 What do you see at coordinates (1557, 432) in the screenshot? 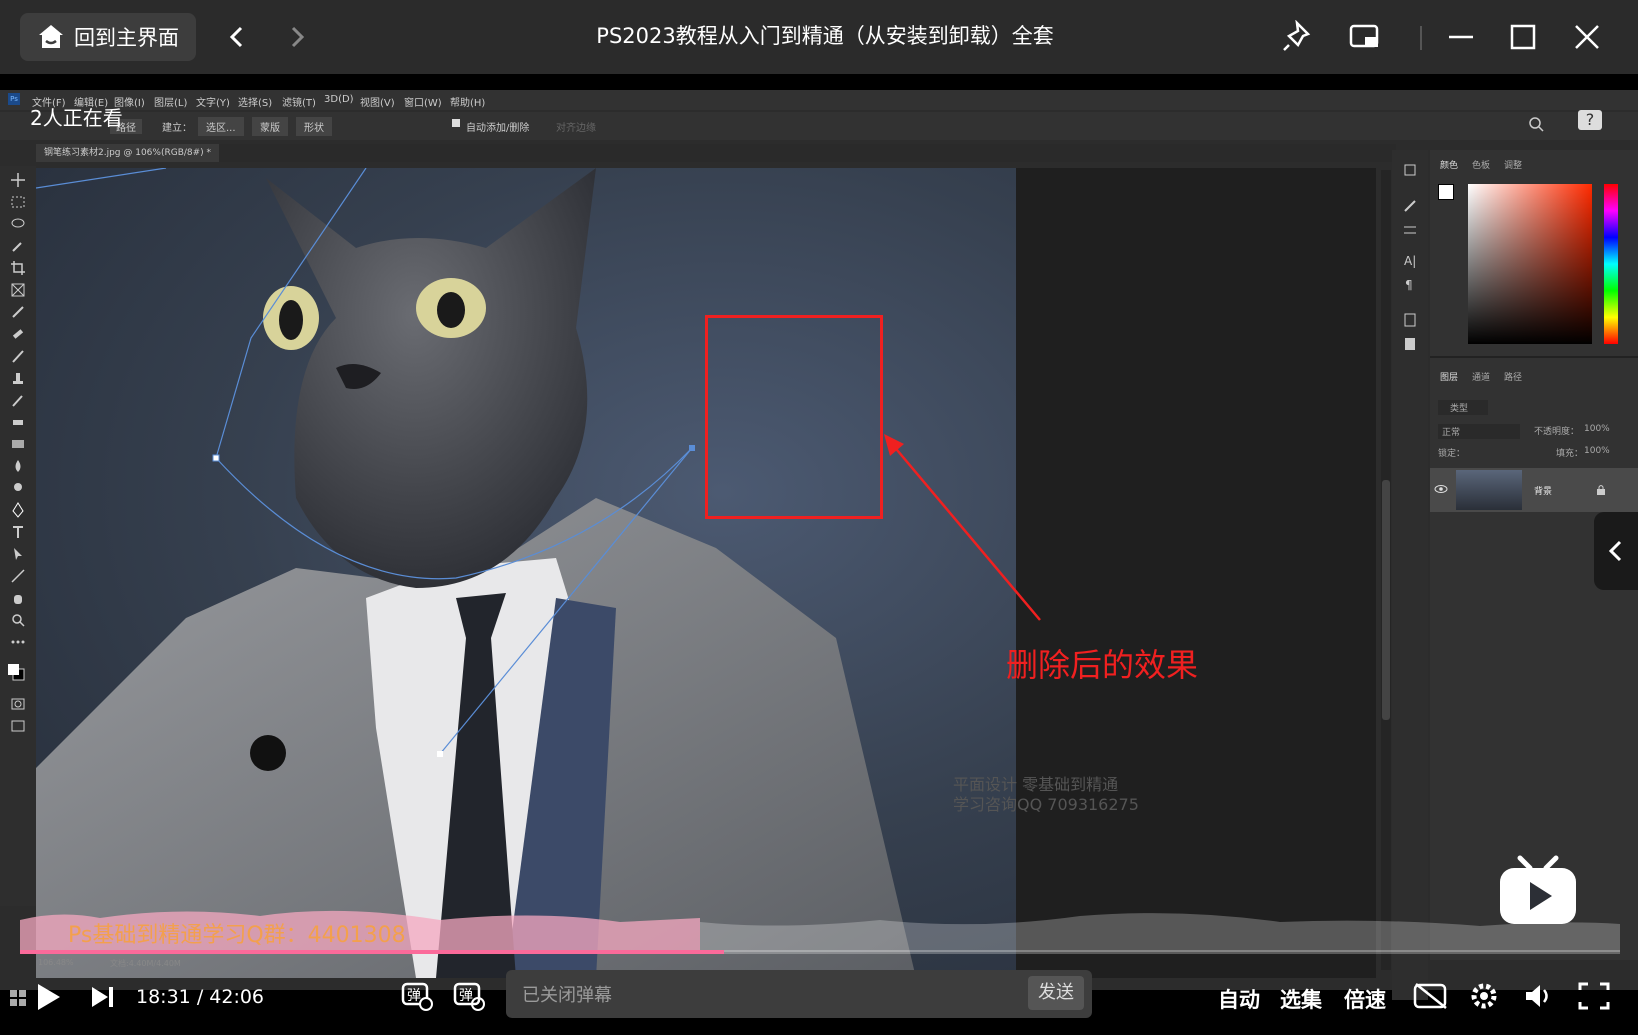
I see `opacity-label: 不透明度：` at bounding box center [1557, 432].